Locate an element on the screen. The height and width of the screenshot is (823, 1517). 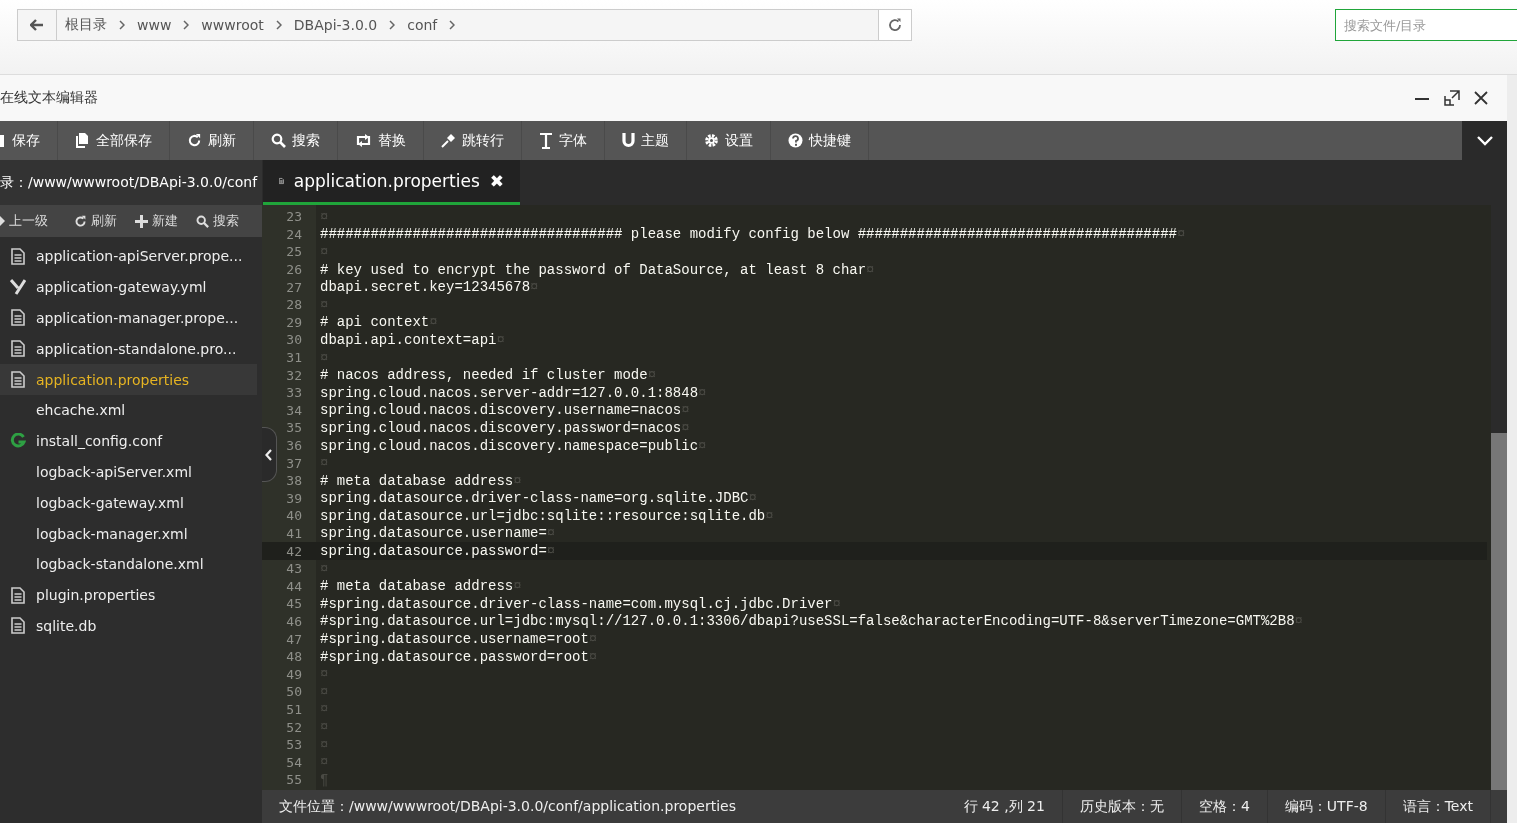
line-number: 43 is located at coordinates (293, 569).